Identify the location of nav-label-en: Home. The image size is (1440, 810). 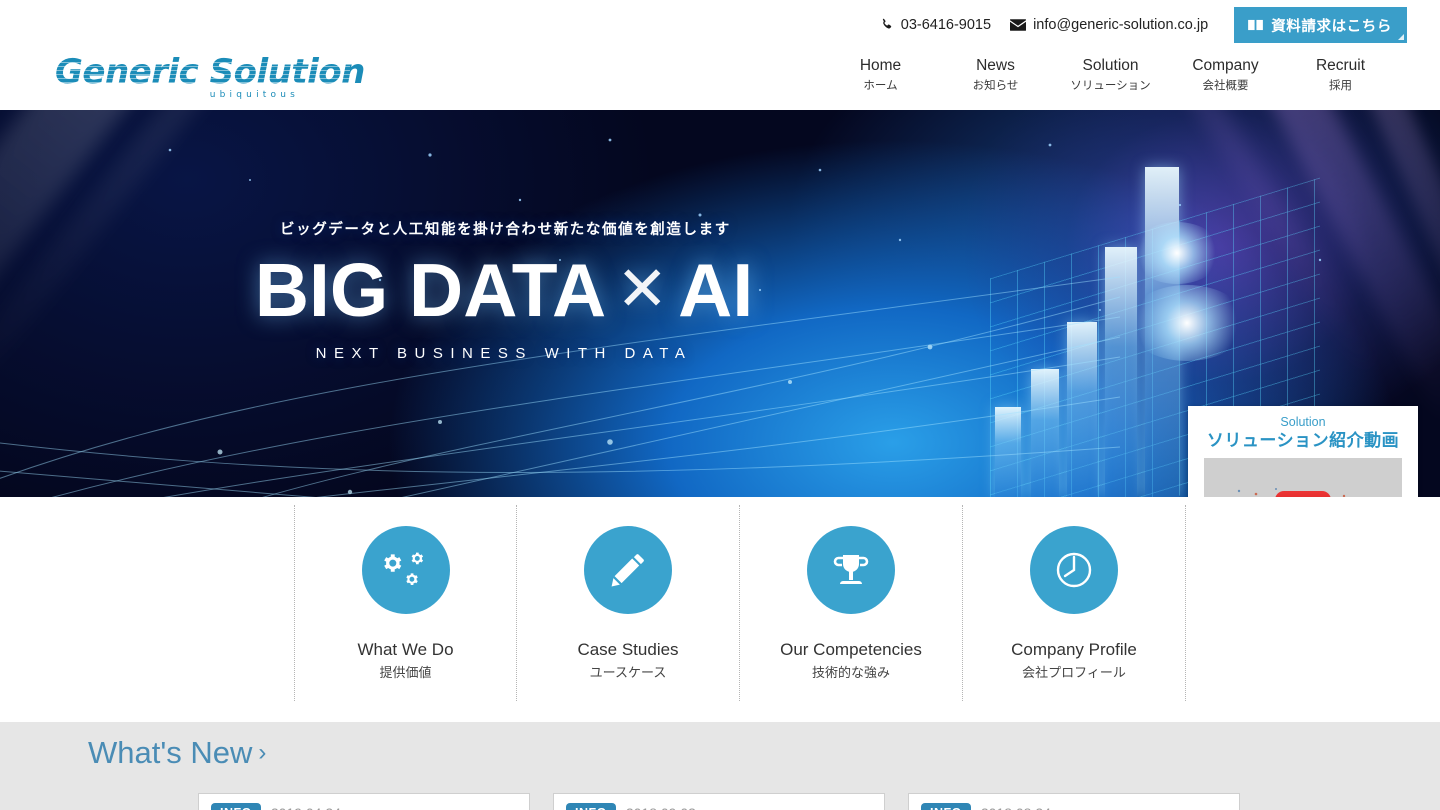
(880, 65).